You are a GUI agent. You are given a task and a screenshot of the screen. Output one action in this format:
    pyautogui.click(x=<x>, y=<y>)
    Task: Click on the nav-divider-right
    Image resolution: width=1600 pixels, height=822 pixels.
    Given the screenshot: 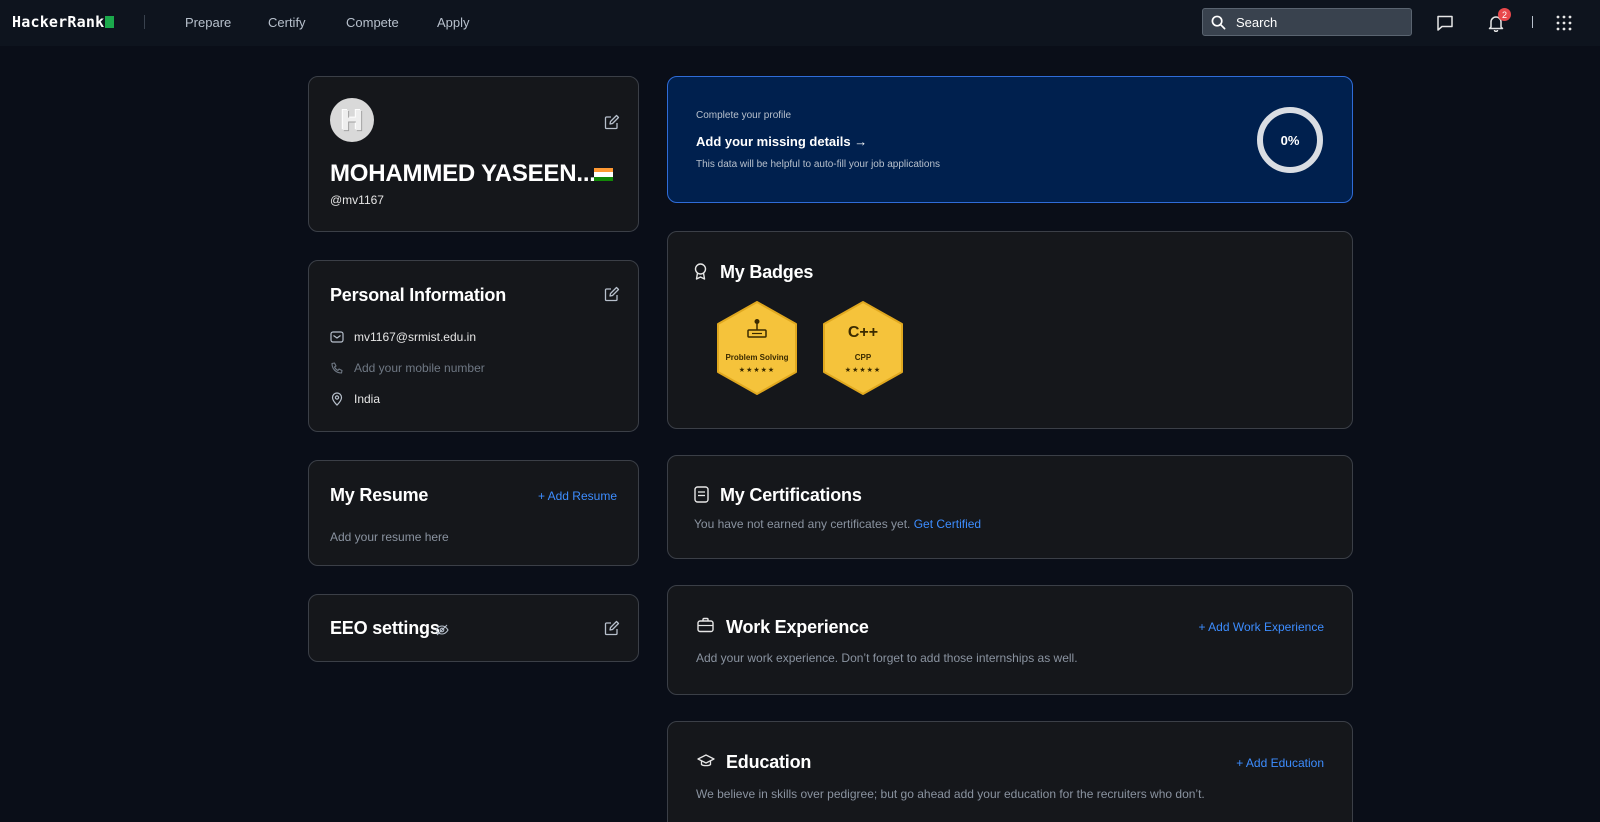 What is the action you would take?
    pyautogui.click(x=1532, y=22)
    